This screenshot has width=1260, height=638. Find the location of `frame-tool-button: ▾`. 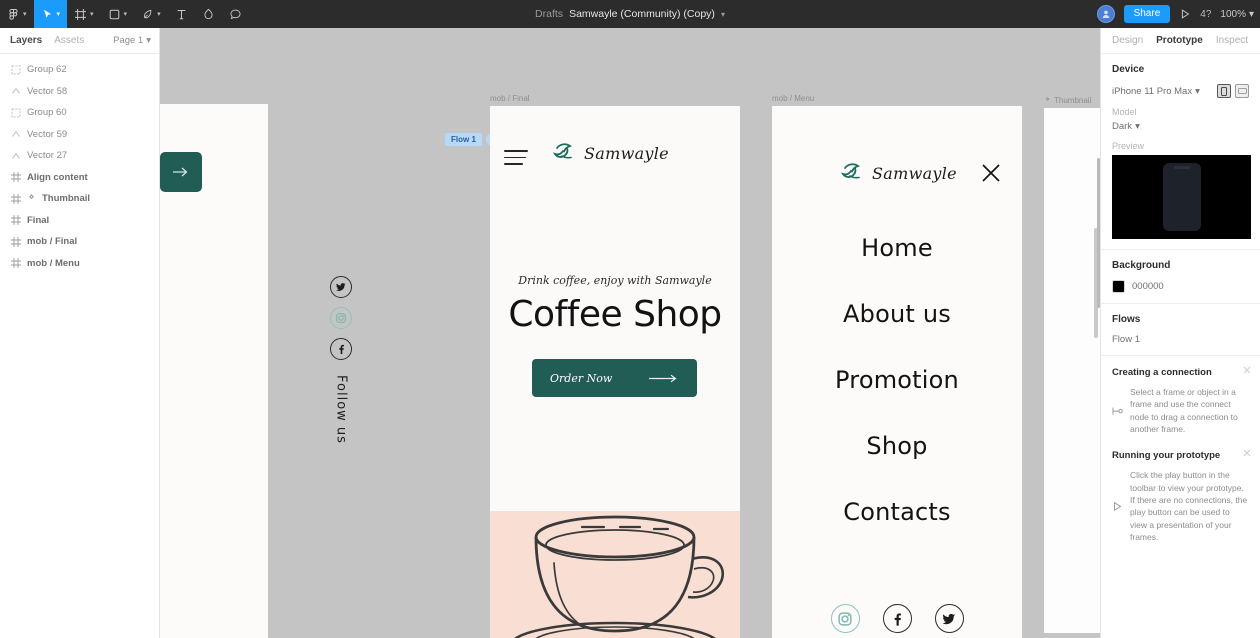

frame-tool-button: ▾ is located at coordinates (84, 14).